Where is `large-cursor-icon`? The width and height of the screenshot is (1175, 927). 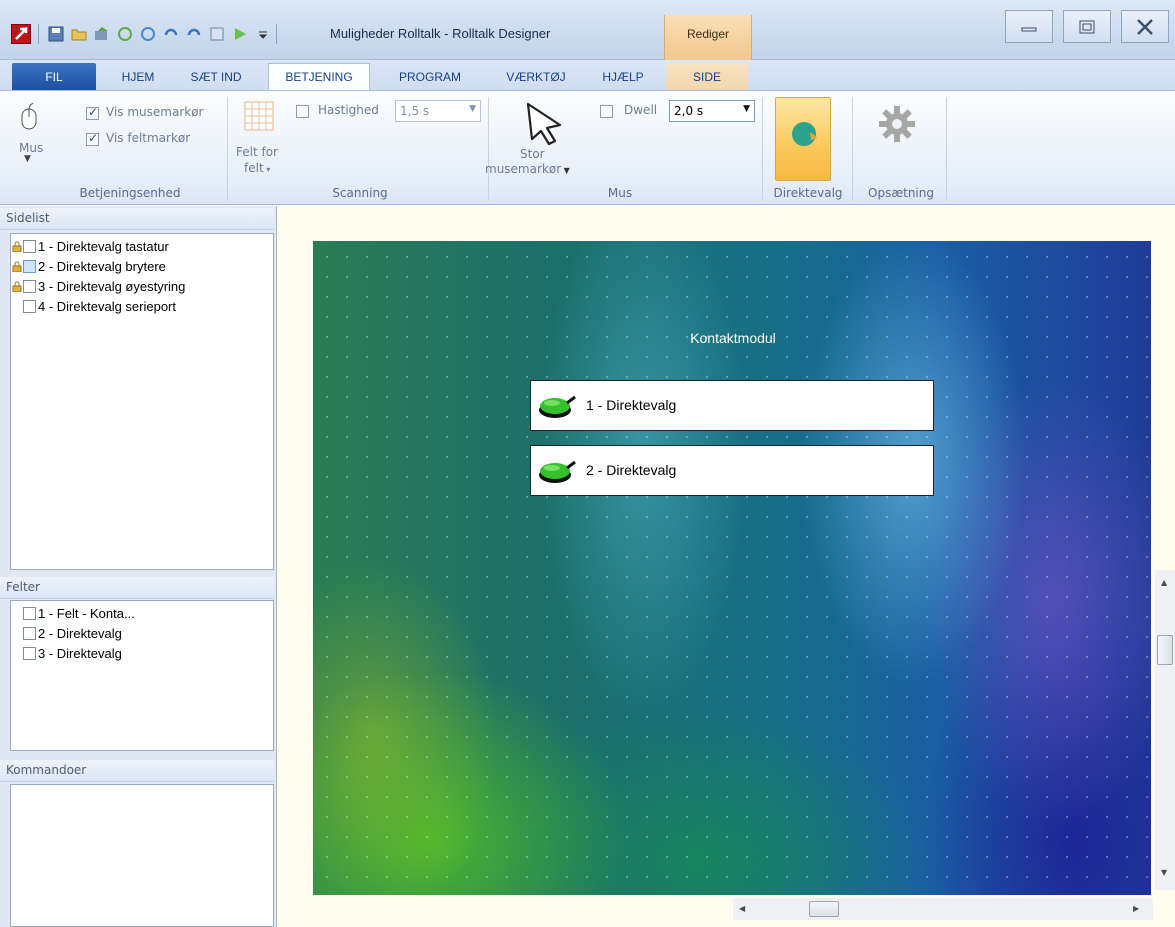
large-cursor-icon is located at coordinates (544, 124).